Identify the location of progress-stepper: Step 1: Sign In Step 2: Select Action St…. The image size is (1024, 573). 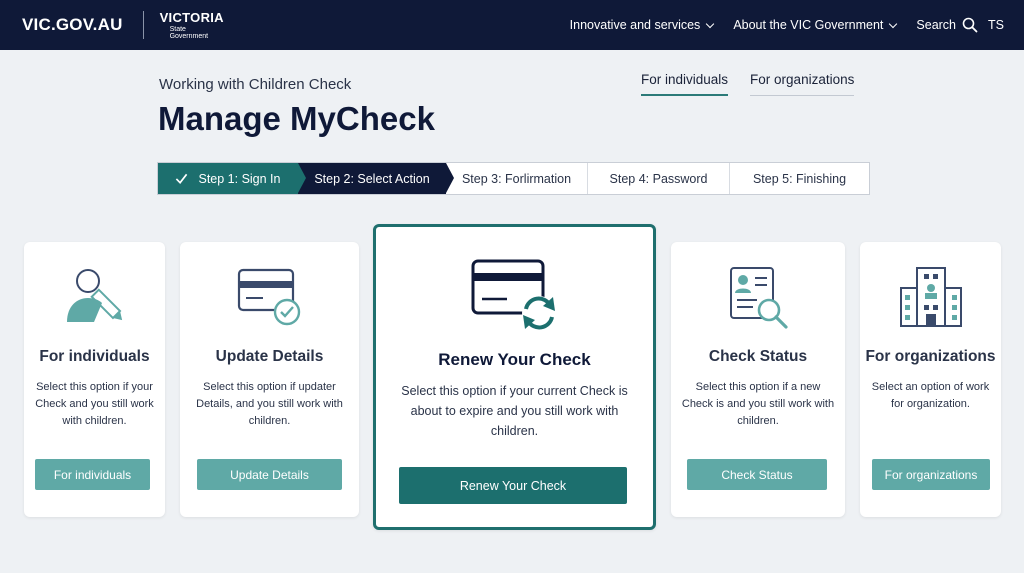
(513, 178).